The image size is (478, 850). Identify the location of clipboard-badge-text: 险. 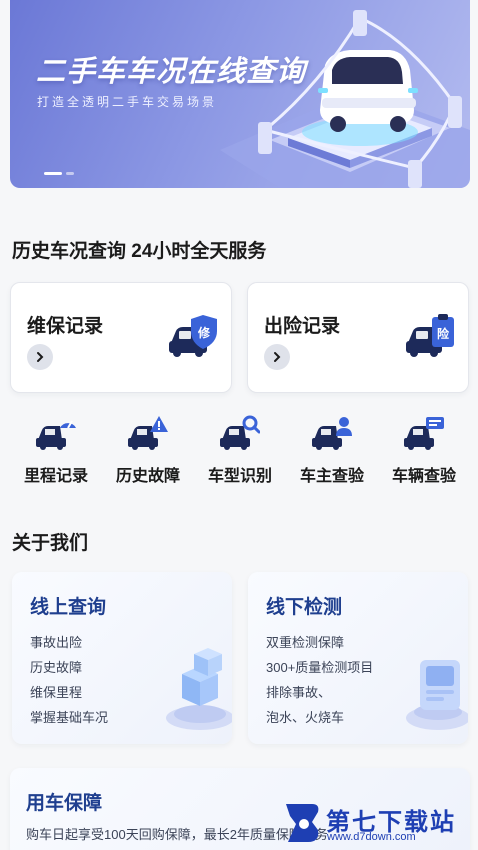
(443, 333).